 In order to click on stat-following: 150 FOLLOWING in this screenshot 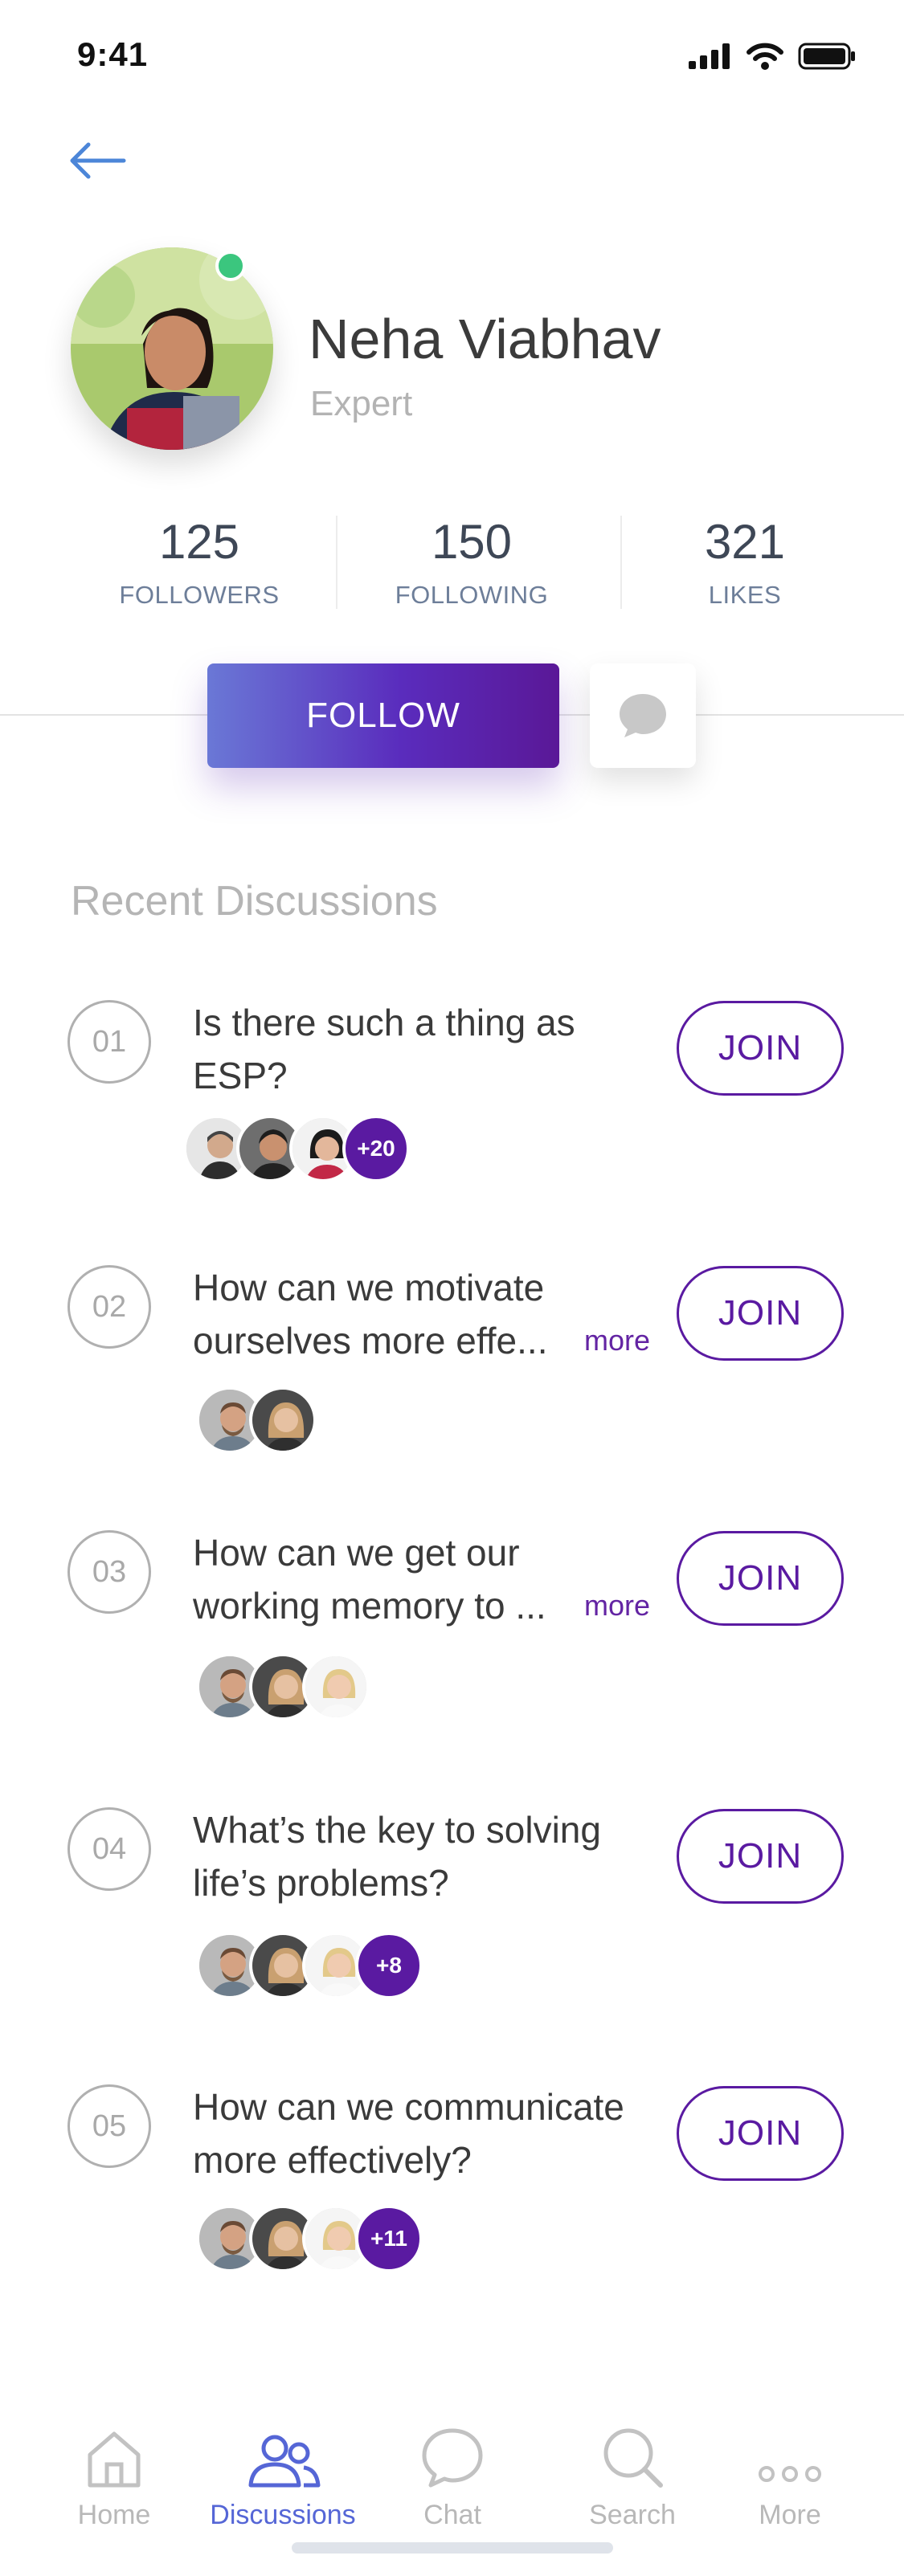, I will do `click(471, 562)`.